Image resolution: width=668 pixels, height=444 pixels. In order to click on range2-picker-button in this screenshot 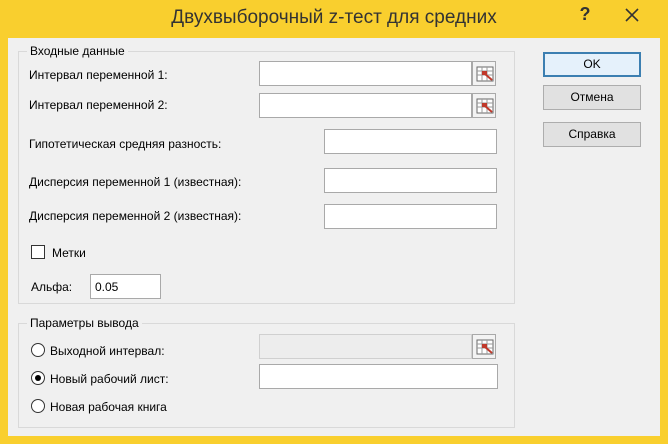, I will do `click(484, 105)`.